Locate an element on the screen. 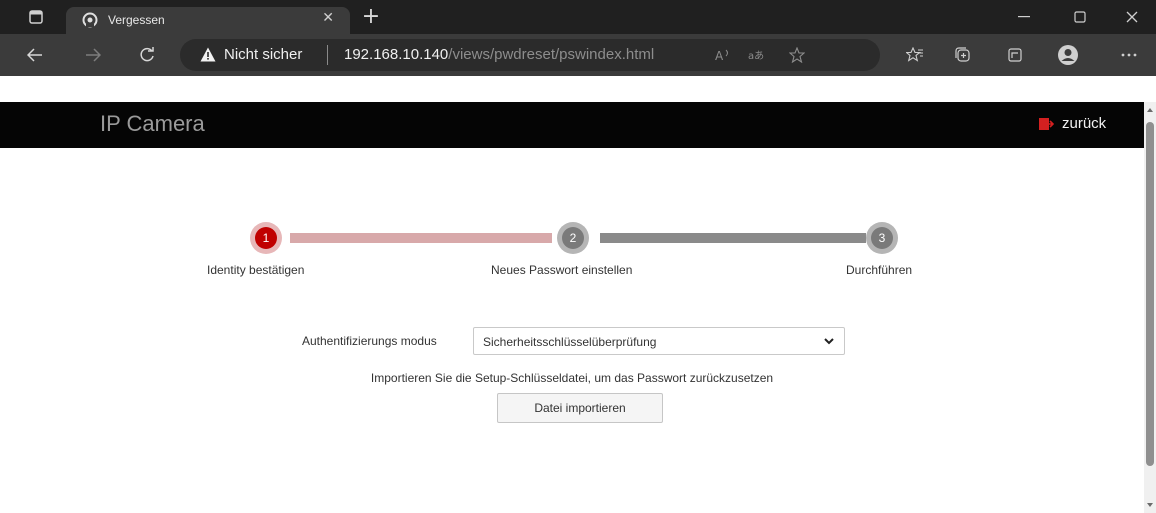 The width and height of the screenshot is (1156, 513). close-window-icon is located at coordinates (1132, 17).